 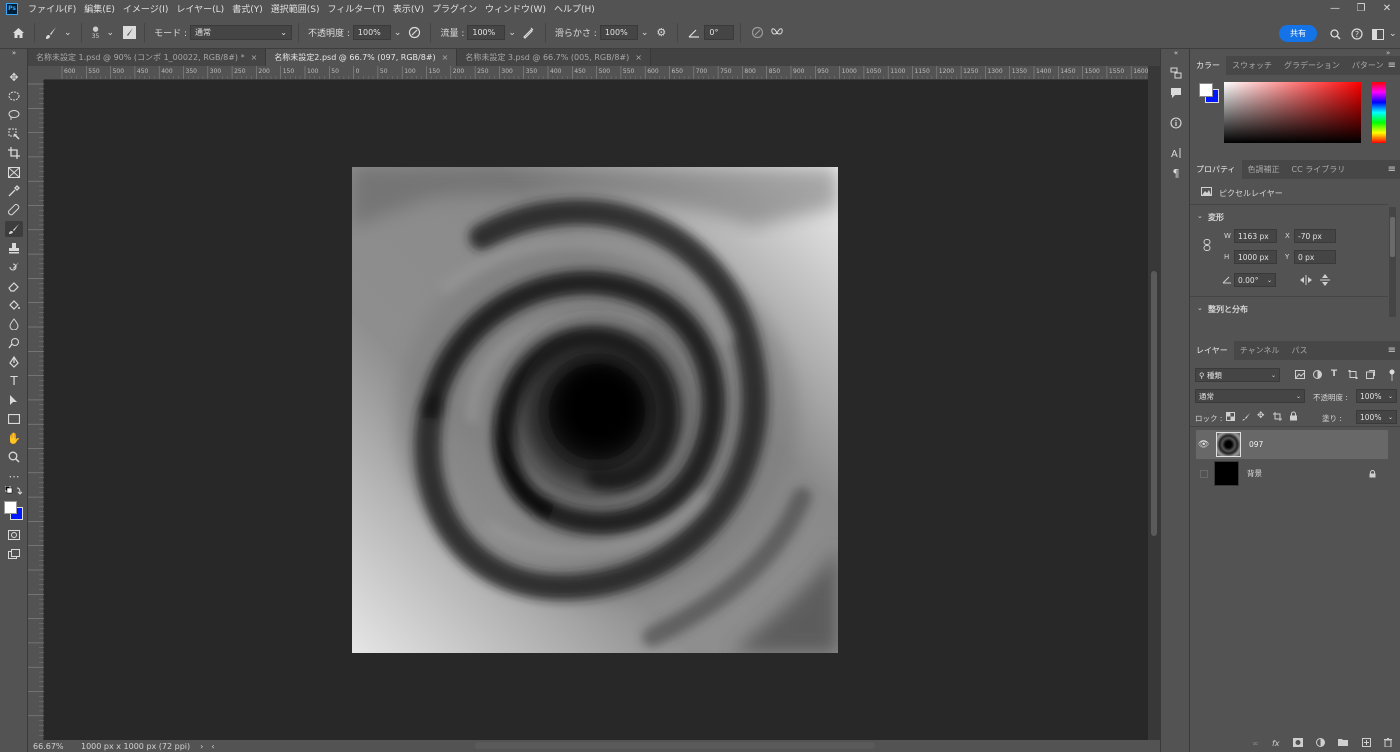 What do you see at coordinates (777, 33) in the screenshot?
I see `symmetry-butterfly-icon` at bounding box center [777, 33].